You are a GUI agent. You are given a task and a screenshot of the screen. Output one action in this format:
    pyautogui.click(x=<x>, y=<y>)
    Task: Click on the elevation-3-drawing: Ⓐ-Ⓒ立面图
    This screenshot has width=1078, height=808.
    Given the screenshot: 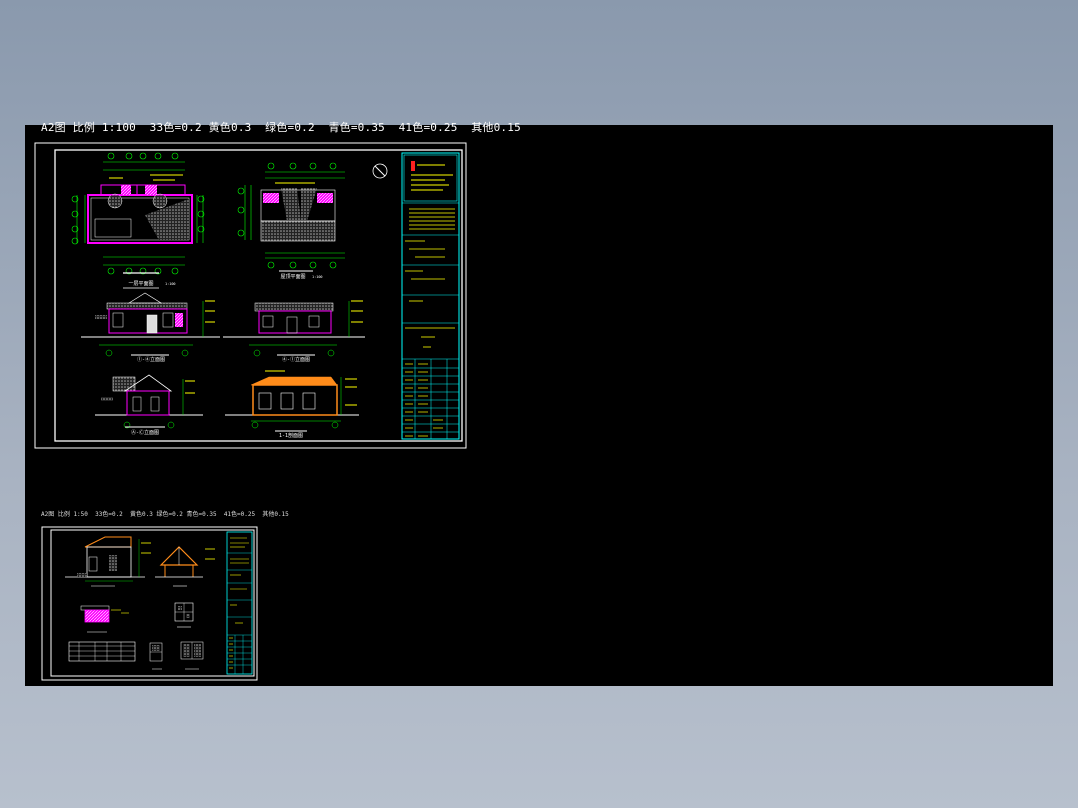 What is the action you would take?
    pyautogui.click(x=149, y=405)
    